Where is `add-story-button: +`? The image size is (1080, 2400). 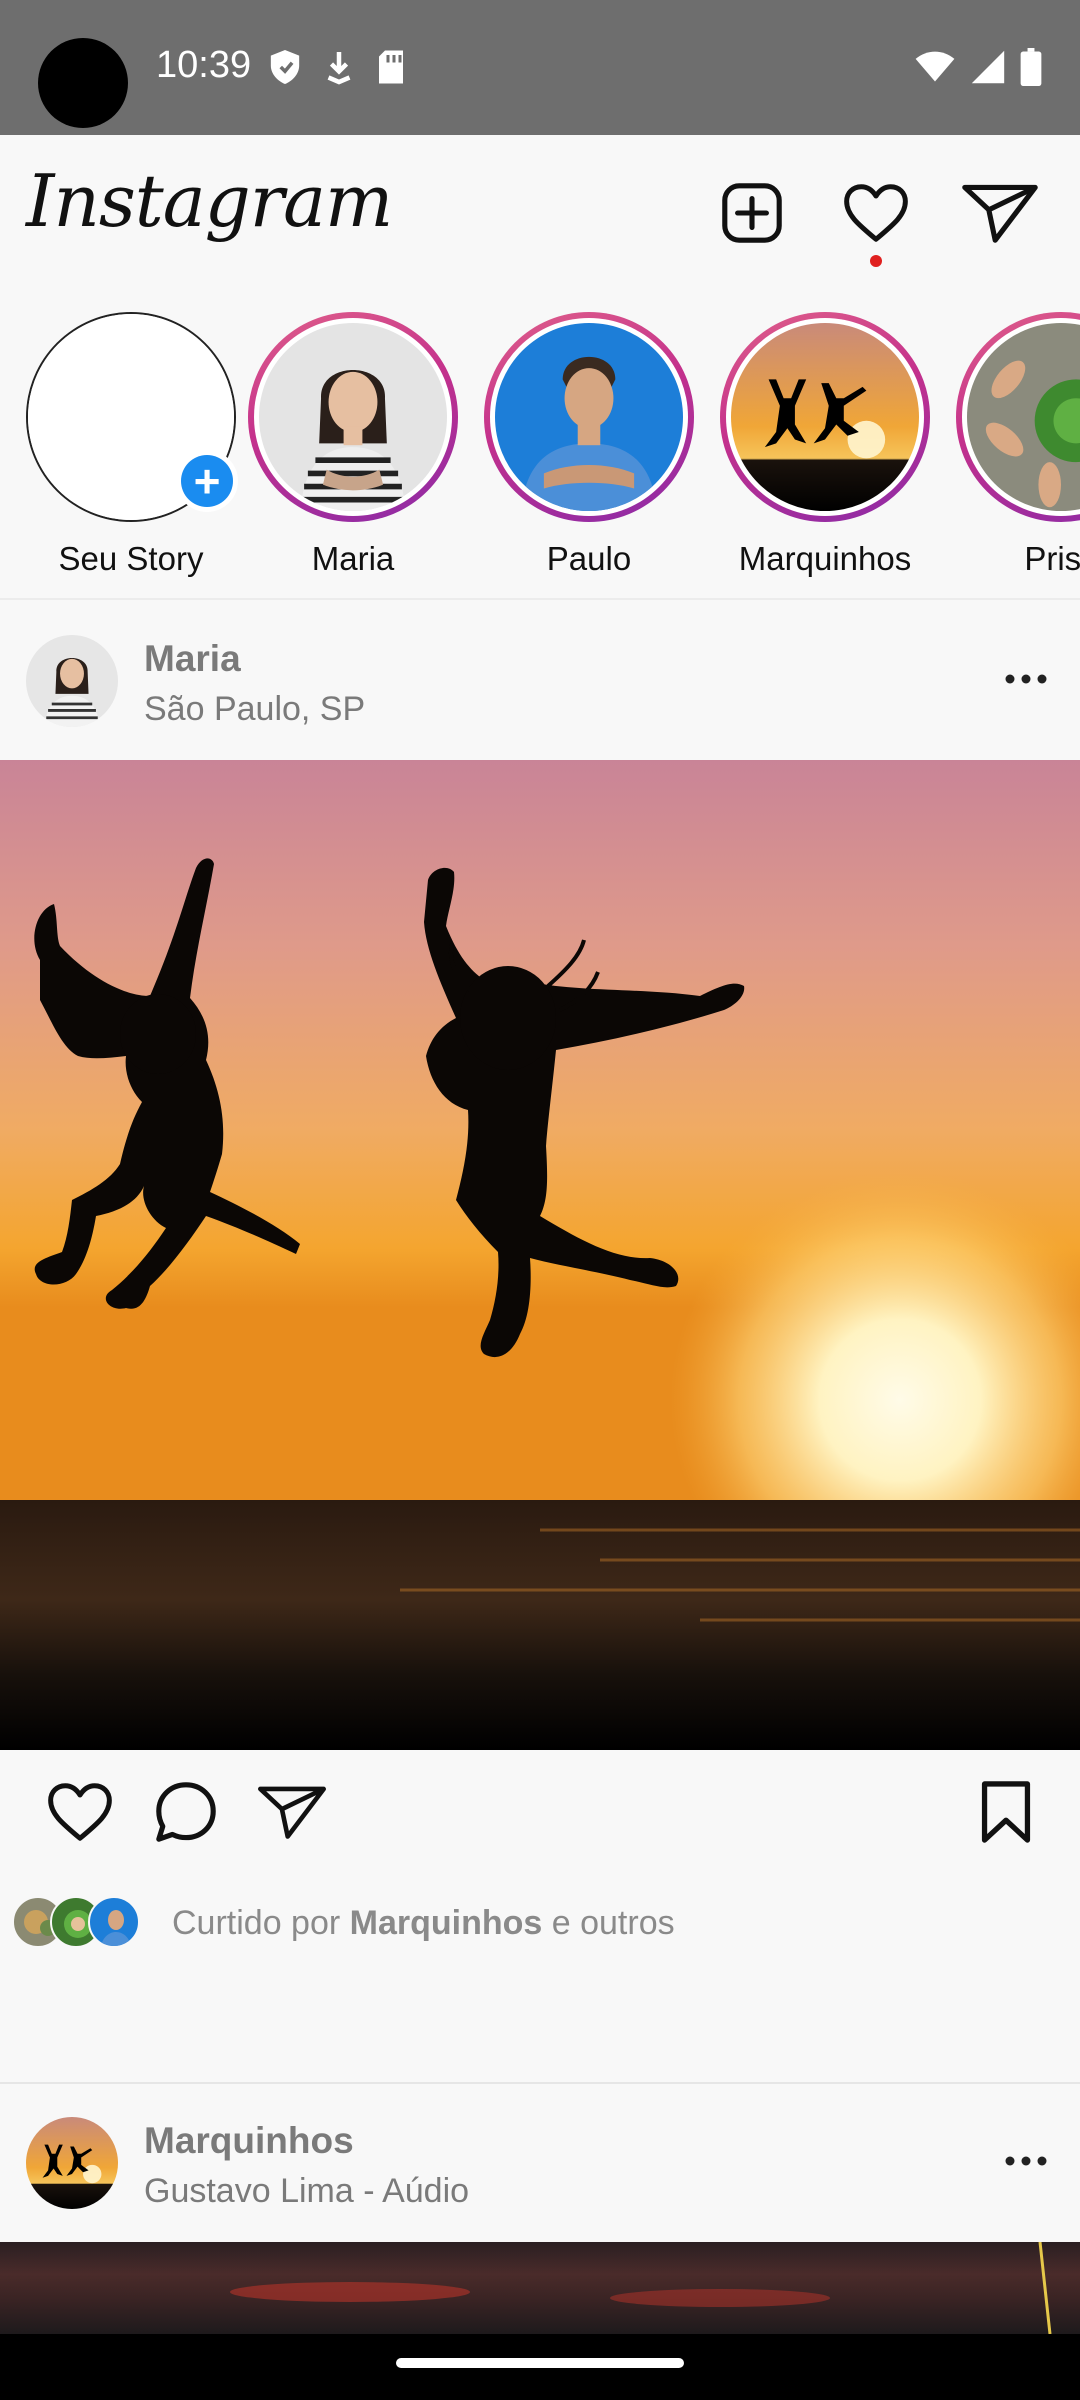 add-story-button: + is located at coordinates (207, 481).